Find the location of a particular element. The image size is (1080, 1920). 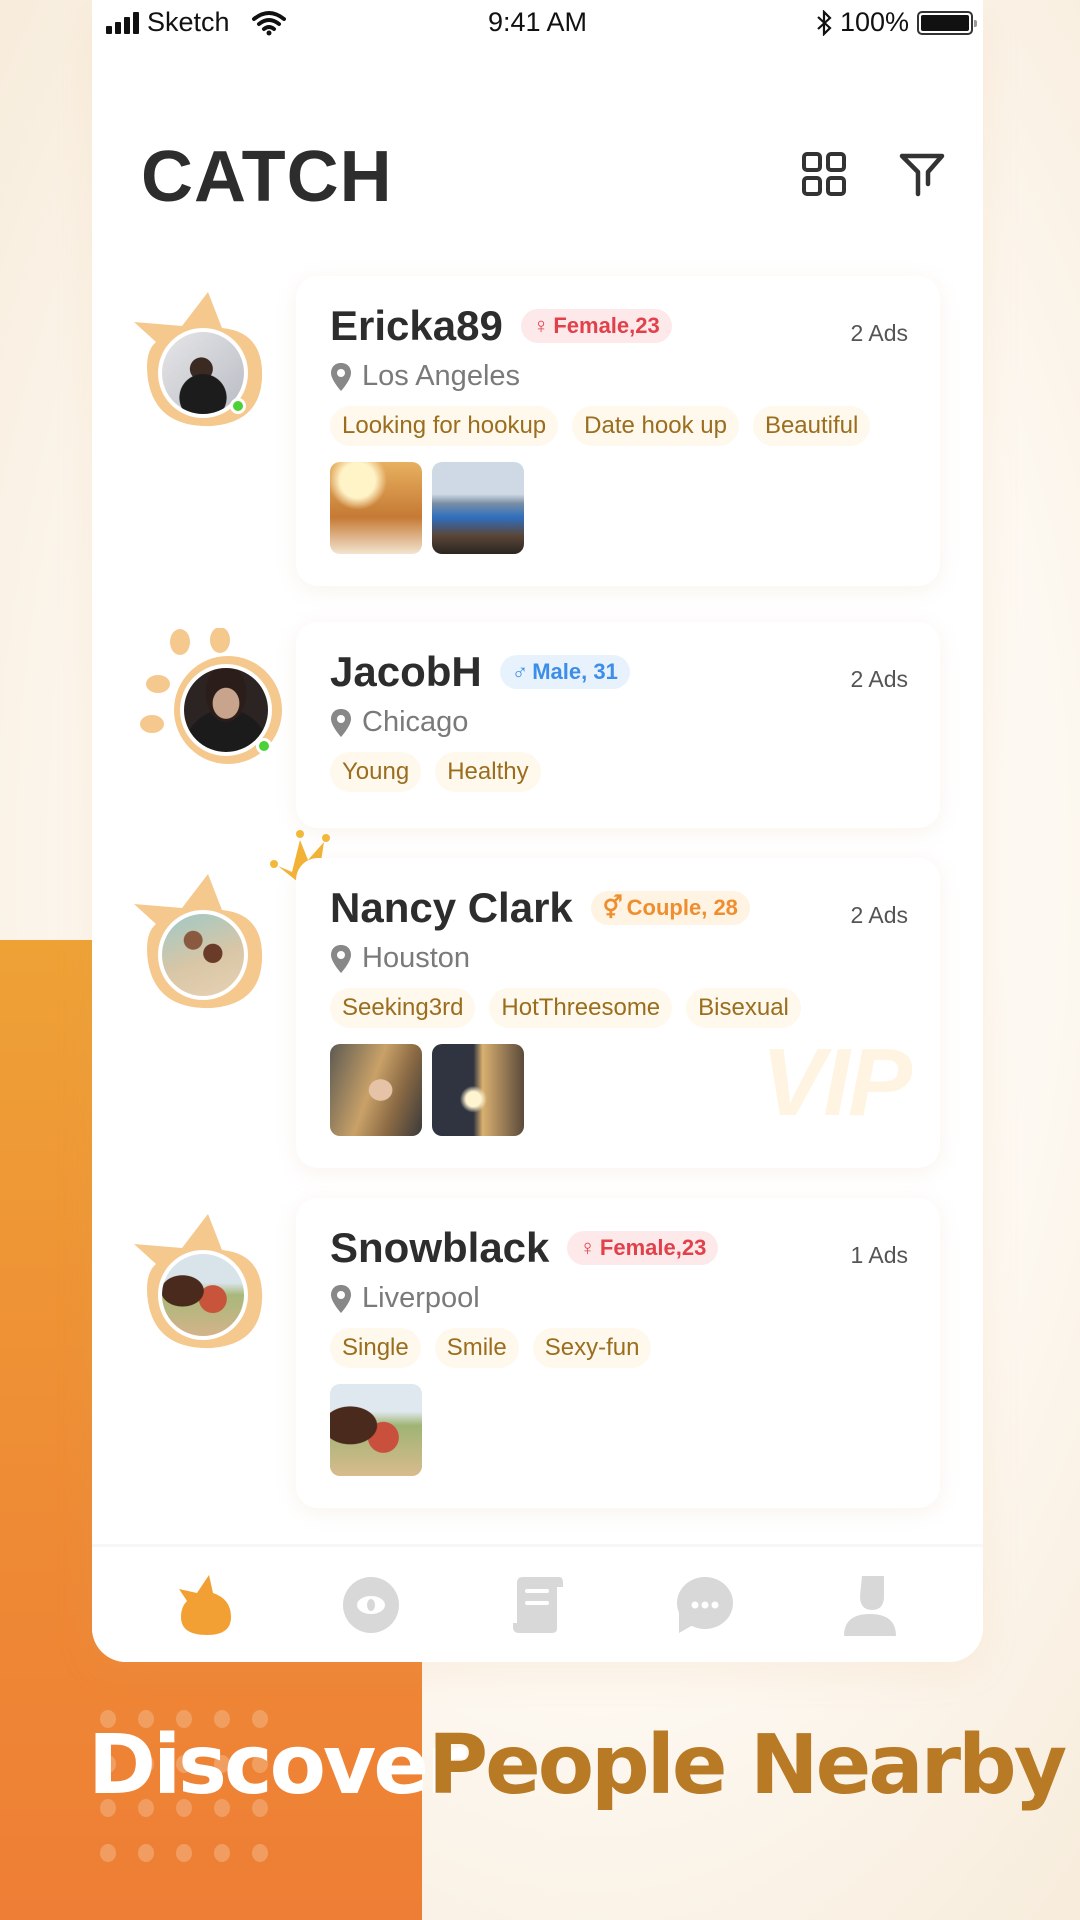

vip-watermark: VIP is located at coordinates (836, 1082).